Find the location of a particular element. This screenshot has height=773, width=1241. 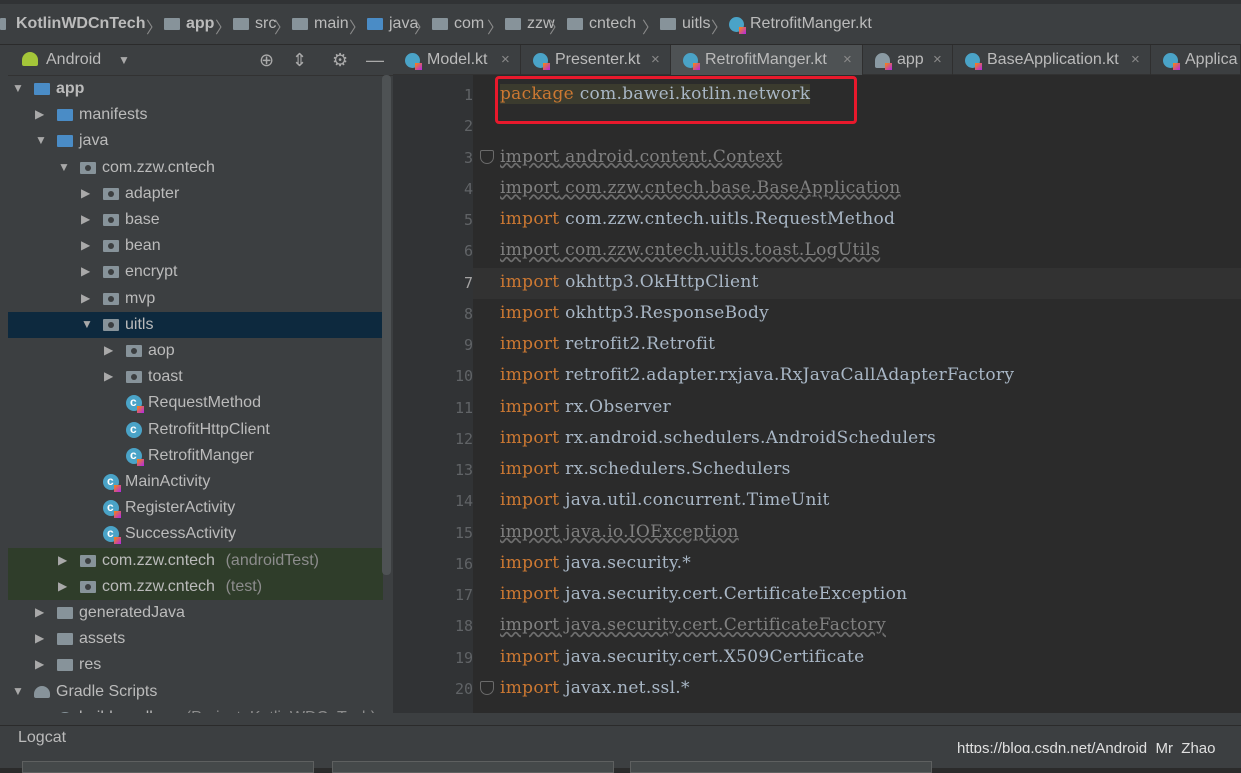

code-line: import okhttp3.OkHttpClient is located at coordinates (629, 282).